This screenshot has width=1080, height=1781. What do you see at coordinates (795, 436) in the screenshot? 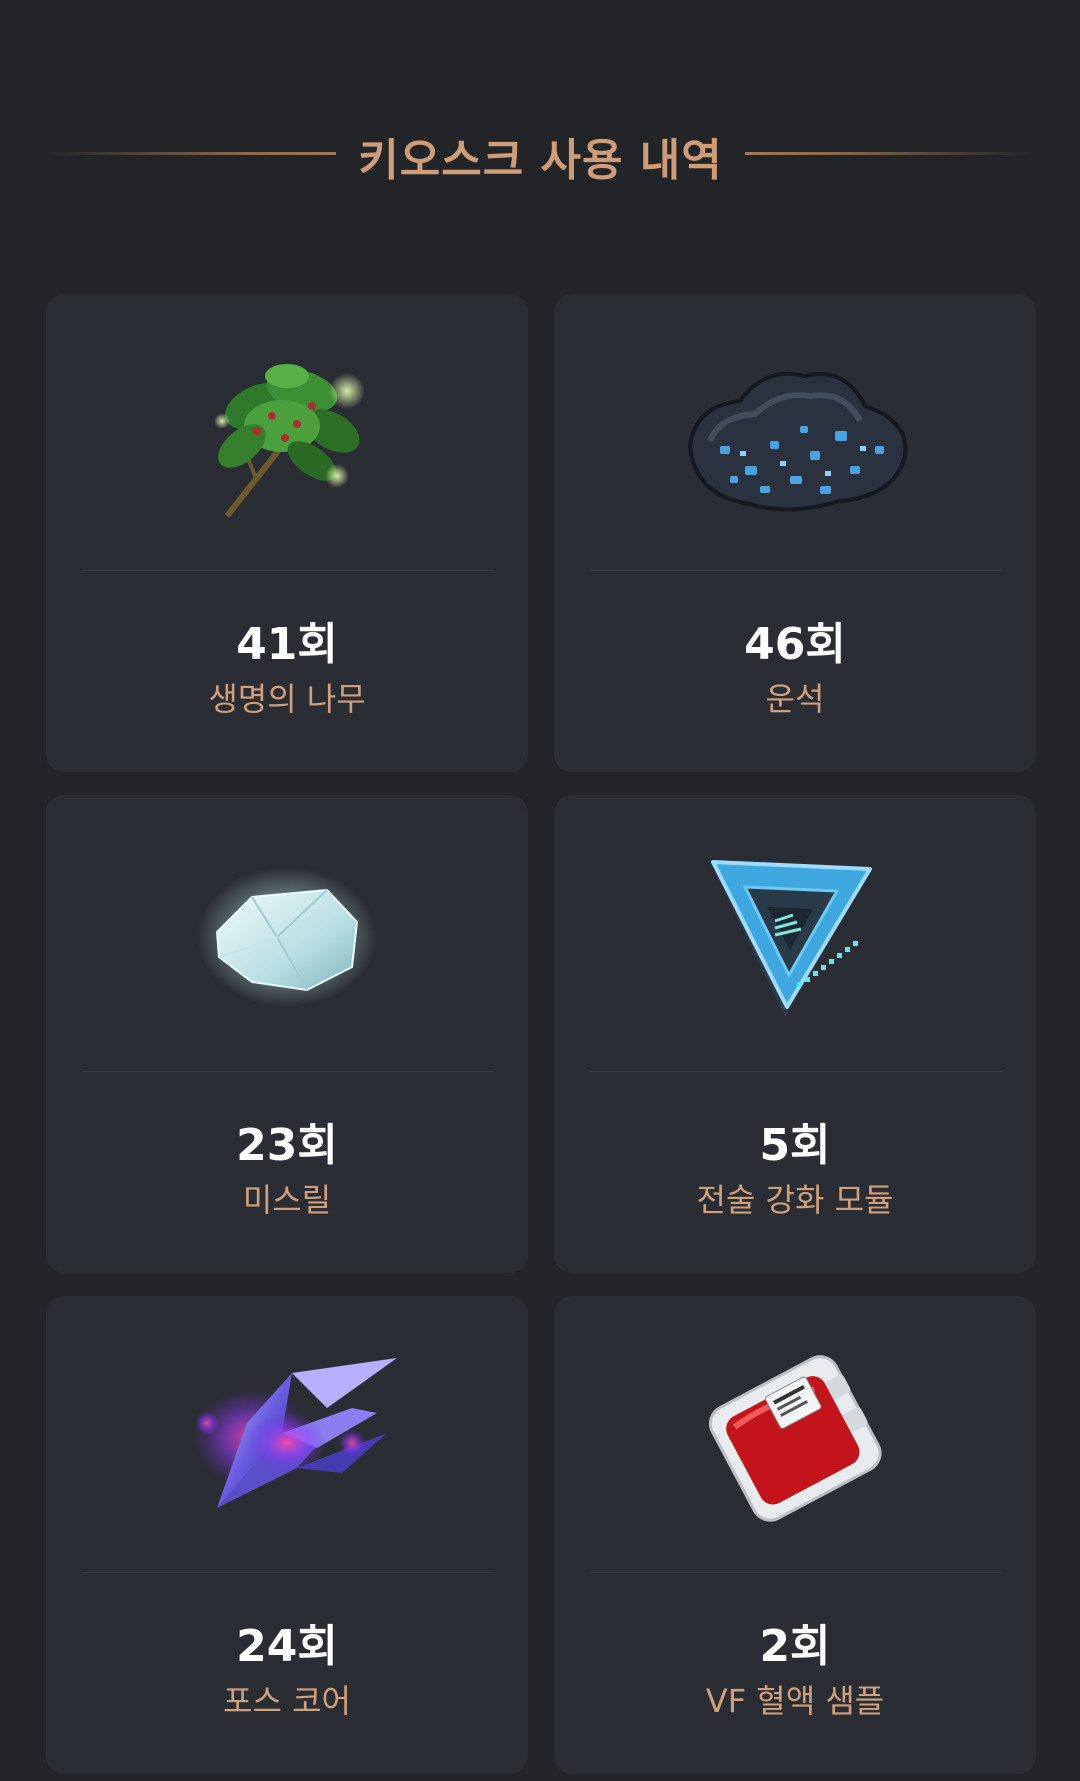
I see `meteorite-ore-icon` at bounding box center [795, 436].